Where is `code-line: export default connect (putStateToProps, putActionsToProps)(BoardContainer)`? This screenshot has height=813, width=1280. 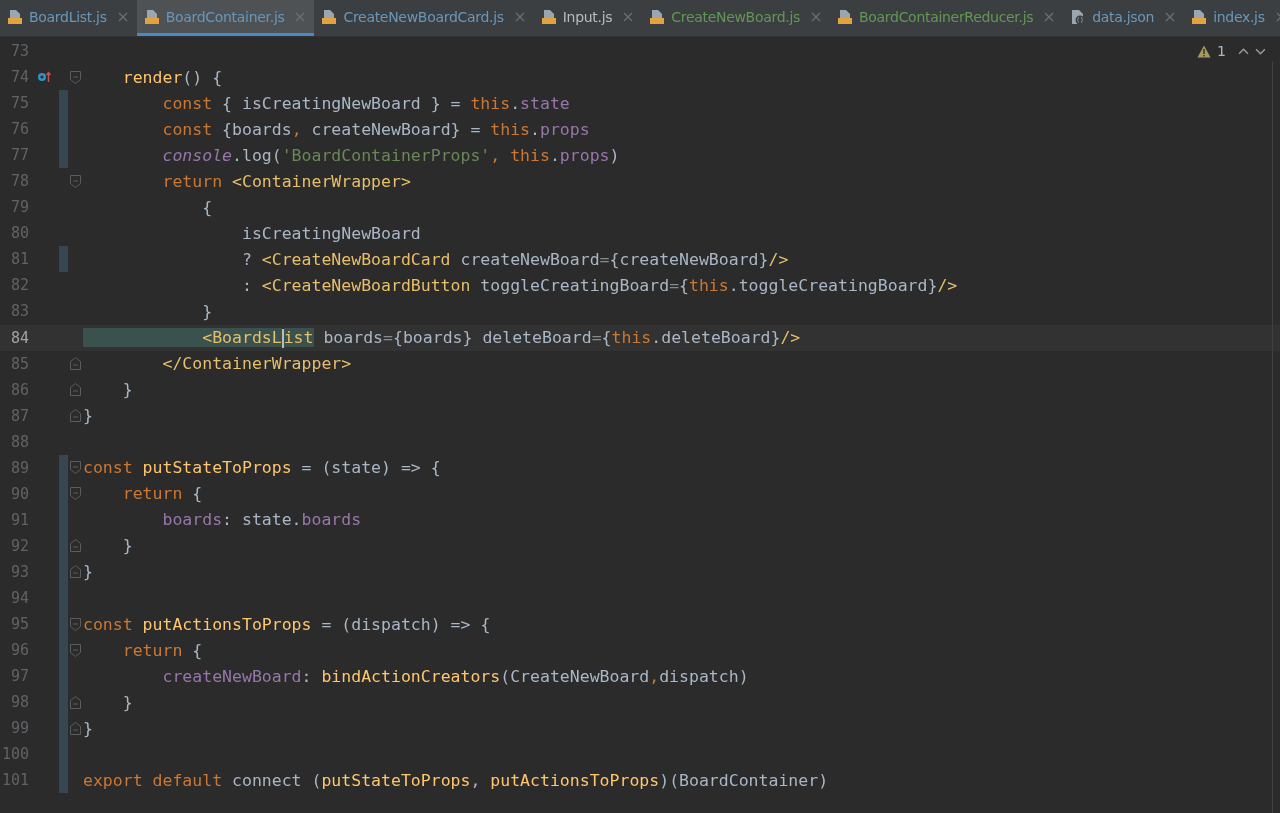
code-line: export default connect (putStateToProps, putActionsToProps)(BoardContainer) is located at coordinates (456, 780).